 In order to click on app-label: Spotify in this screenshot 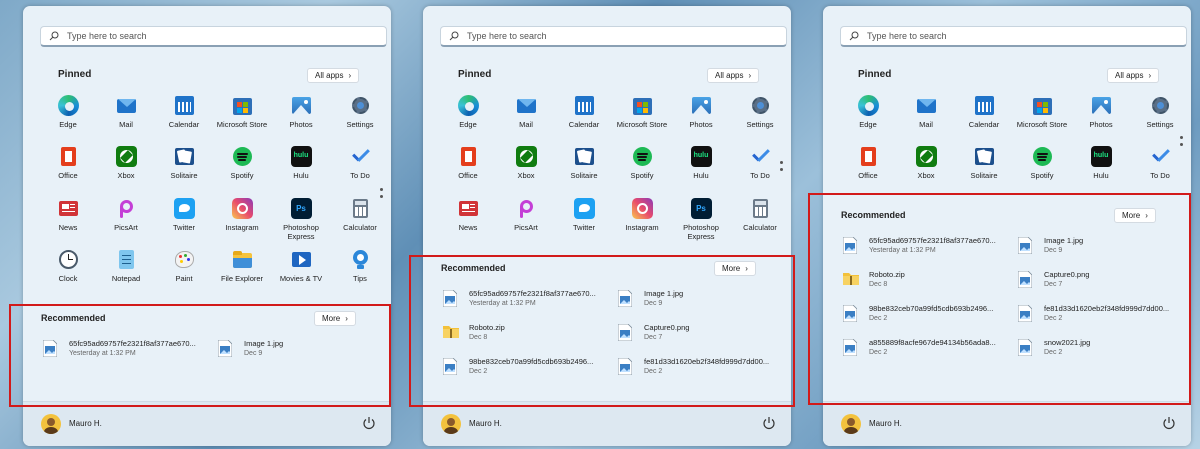, I will do `click(1042, 175)`.